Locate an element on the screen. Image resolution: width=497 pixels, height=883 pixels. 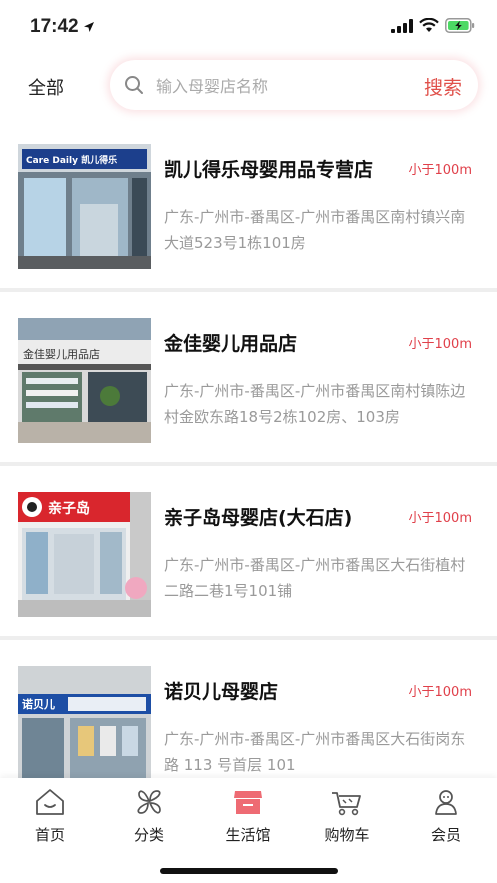
member-icon is located at coordinates (446, 802).